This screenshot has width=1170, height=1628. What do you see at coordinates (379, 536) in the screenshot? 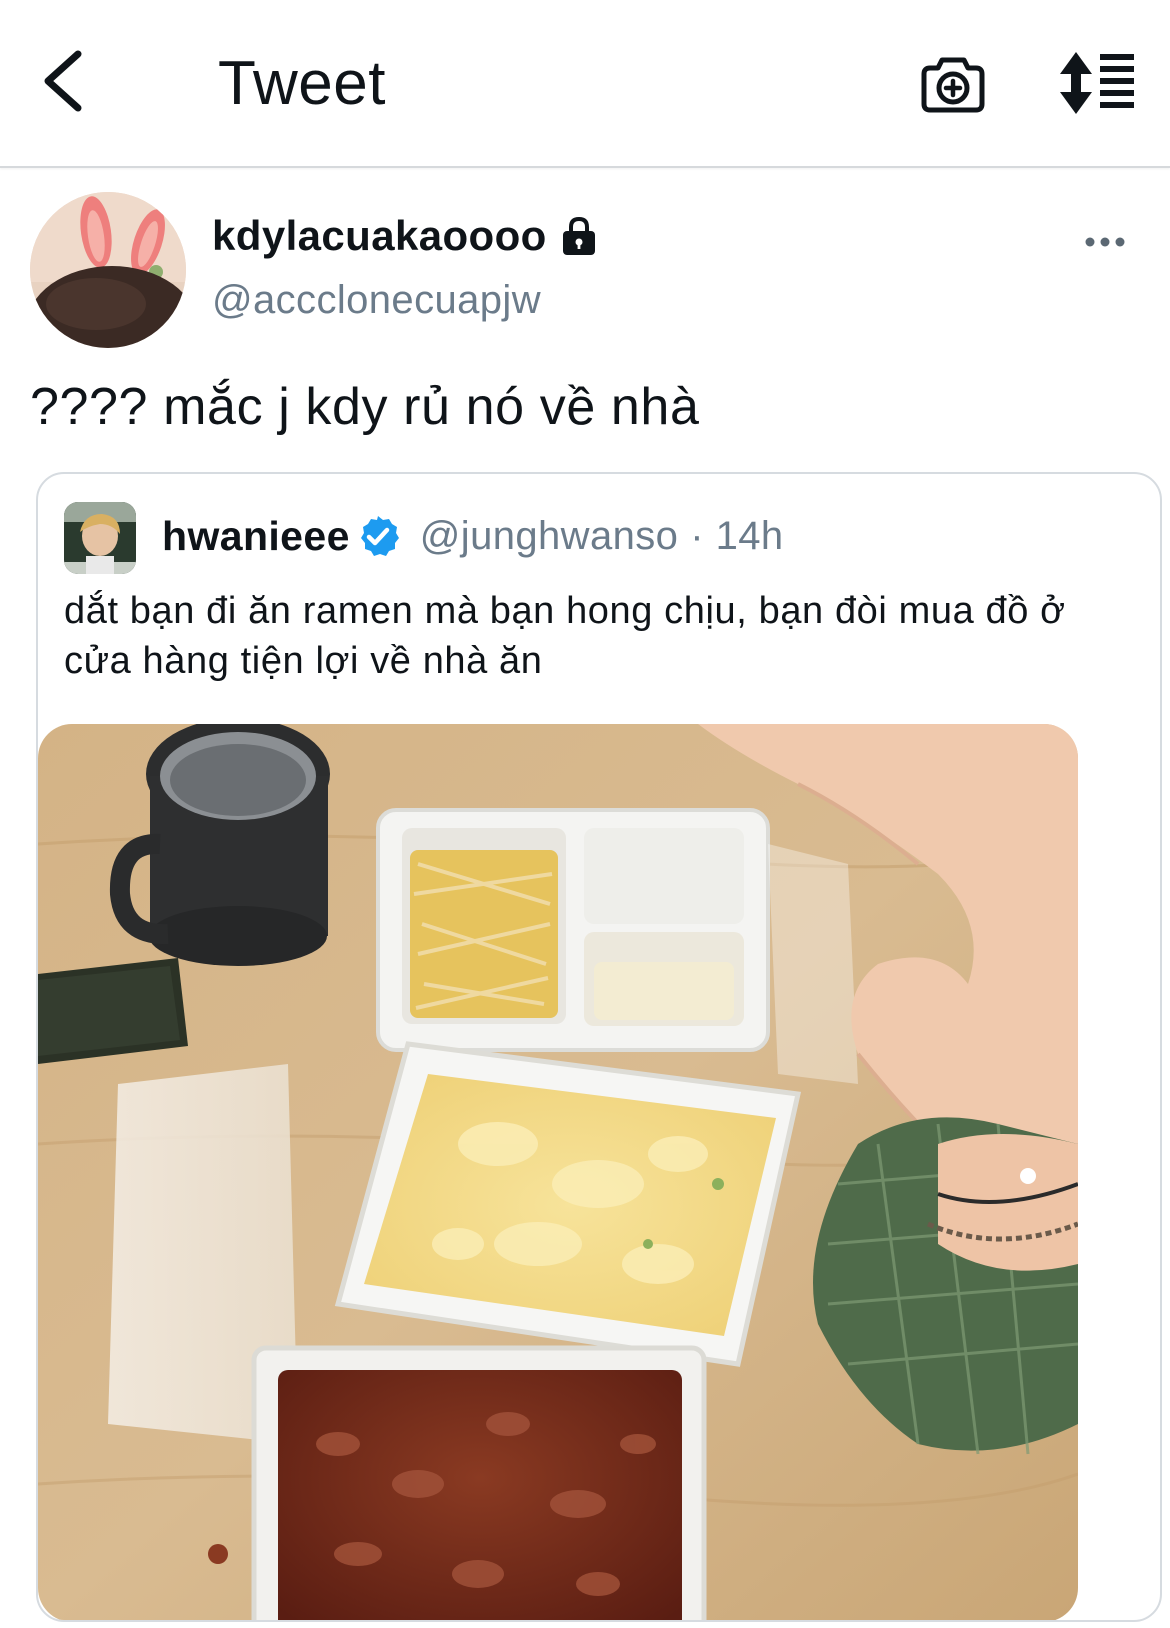
I see `verified-badge-icon` at bounding box center [379, 536].